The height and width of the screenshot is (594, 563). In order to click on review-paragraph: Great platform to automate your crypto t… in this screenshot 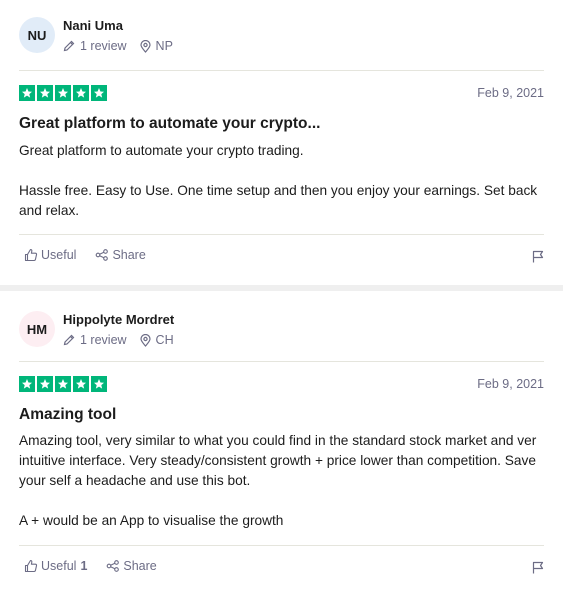, I will do `click(161, 150)`.